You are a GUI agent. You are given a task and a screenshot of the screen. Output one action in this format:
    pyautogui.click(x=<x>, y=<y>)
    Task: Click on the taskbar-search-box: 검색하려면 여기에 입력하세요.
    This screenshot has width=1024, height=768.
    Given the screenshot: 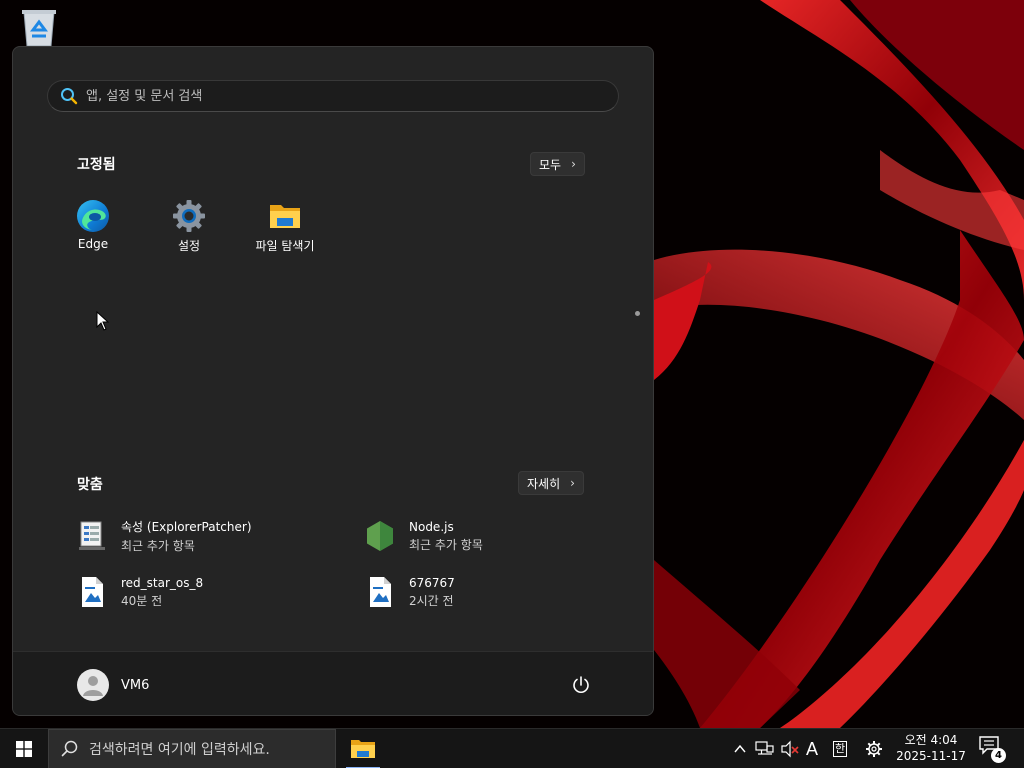 What is the action you would take?
    pyautogui.click(x=192, y=748)
    